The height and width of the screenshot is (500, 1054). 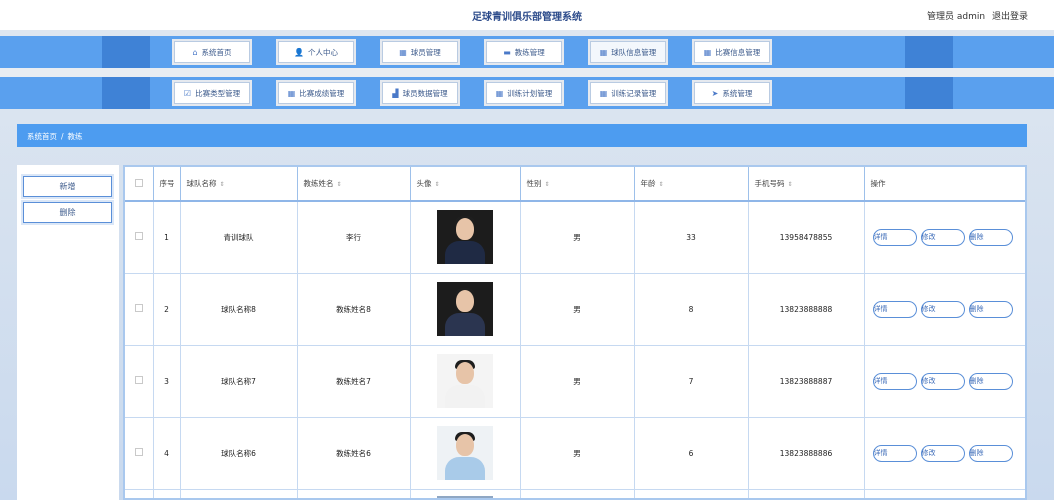 I want to click on home-icon: ⌂, so click(x=195, y=52).